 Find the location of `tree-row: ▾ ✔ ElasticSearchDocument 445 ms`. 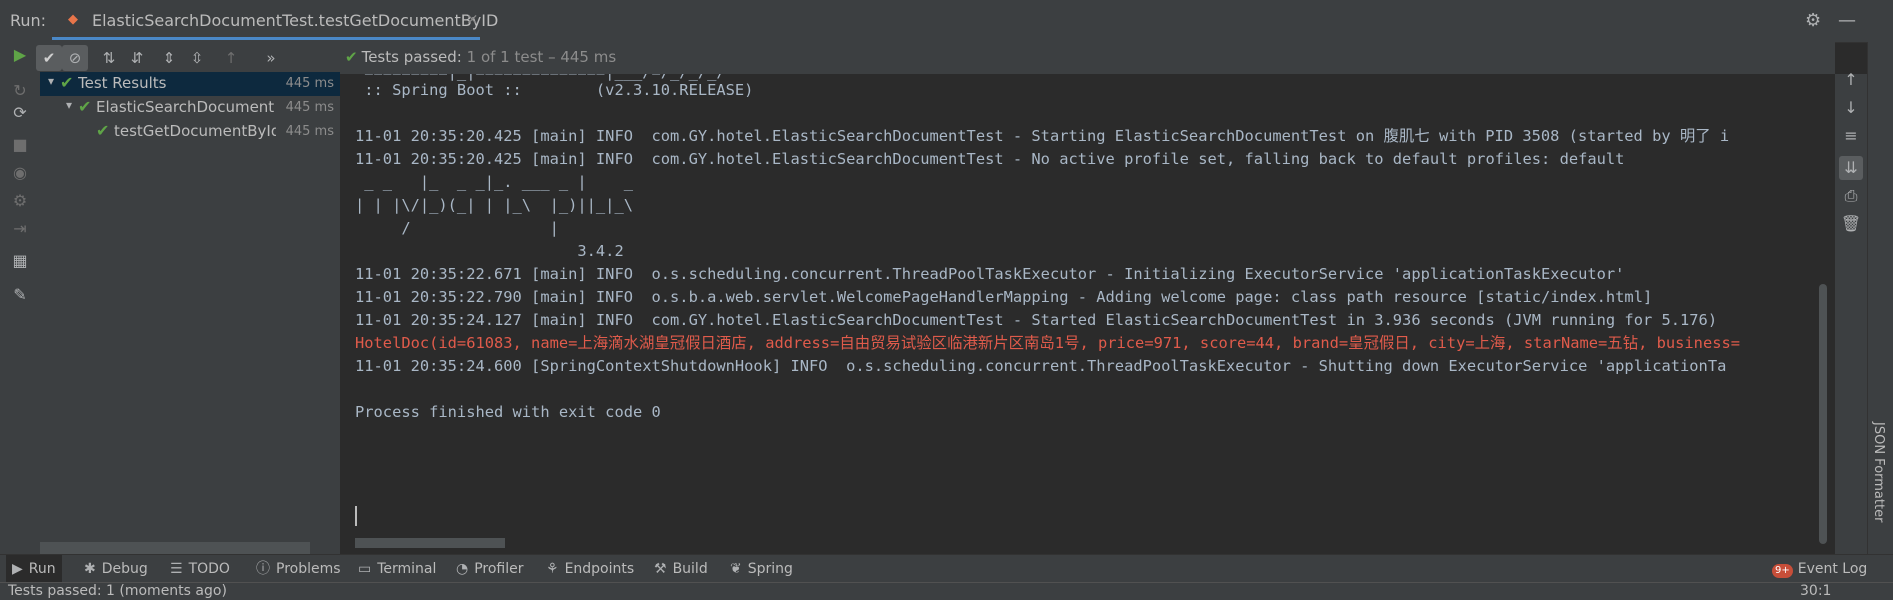

tree-row: ▾ ✔ ElasticSearchDocument 445 ms is located at coordinates (190, 108).